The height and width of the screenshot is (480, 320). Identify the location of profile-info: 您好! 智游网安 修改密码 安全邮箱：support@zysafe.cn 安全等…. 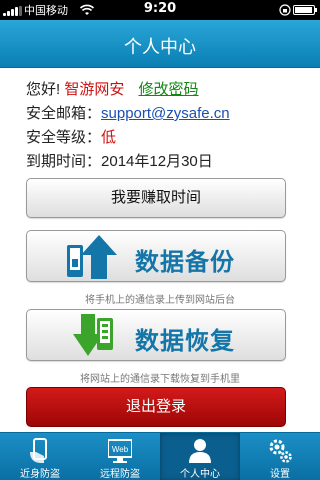
(128, 126).